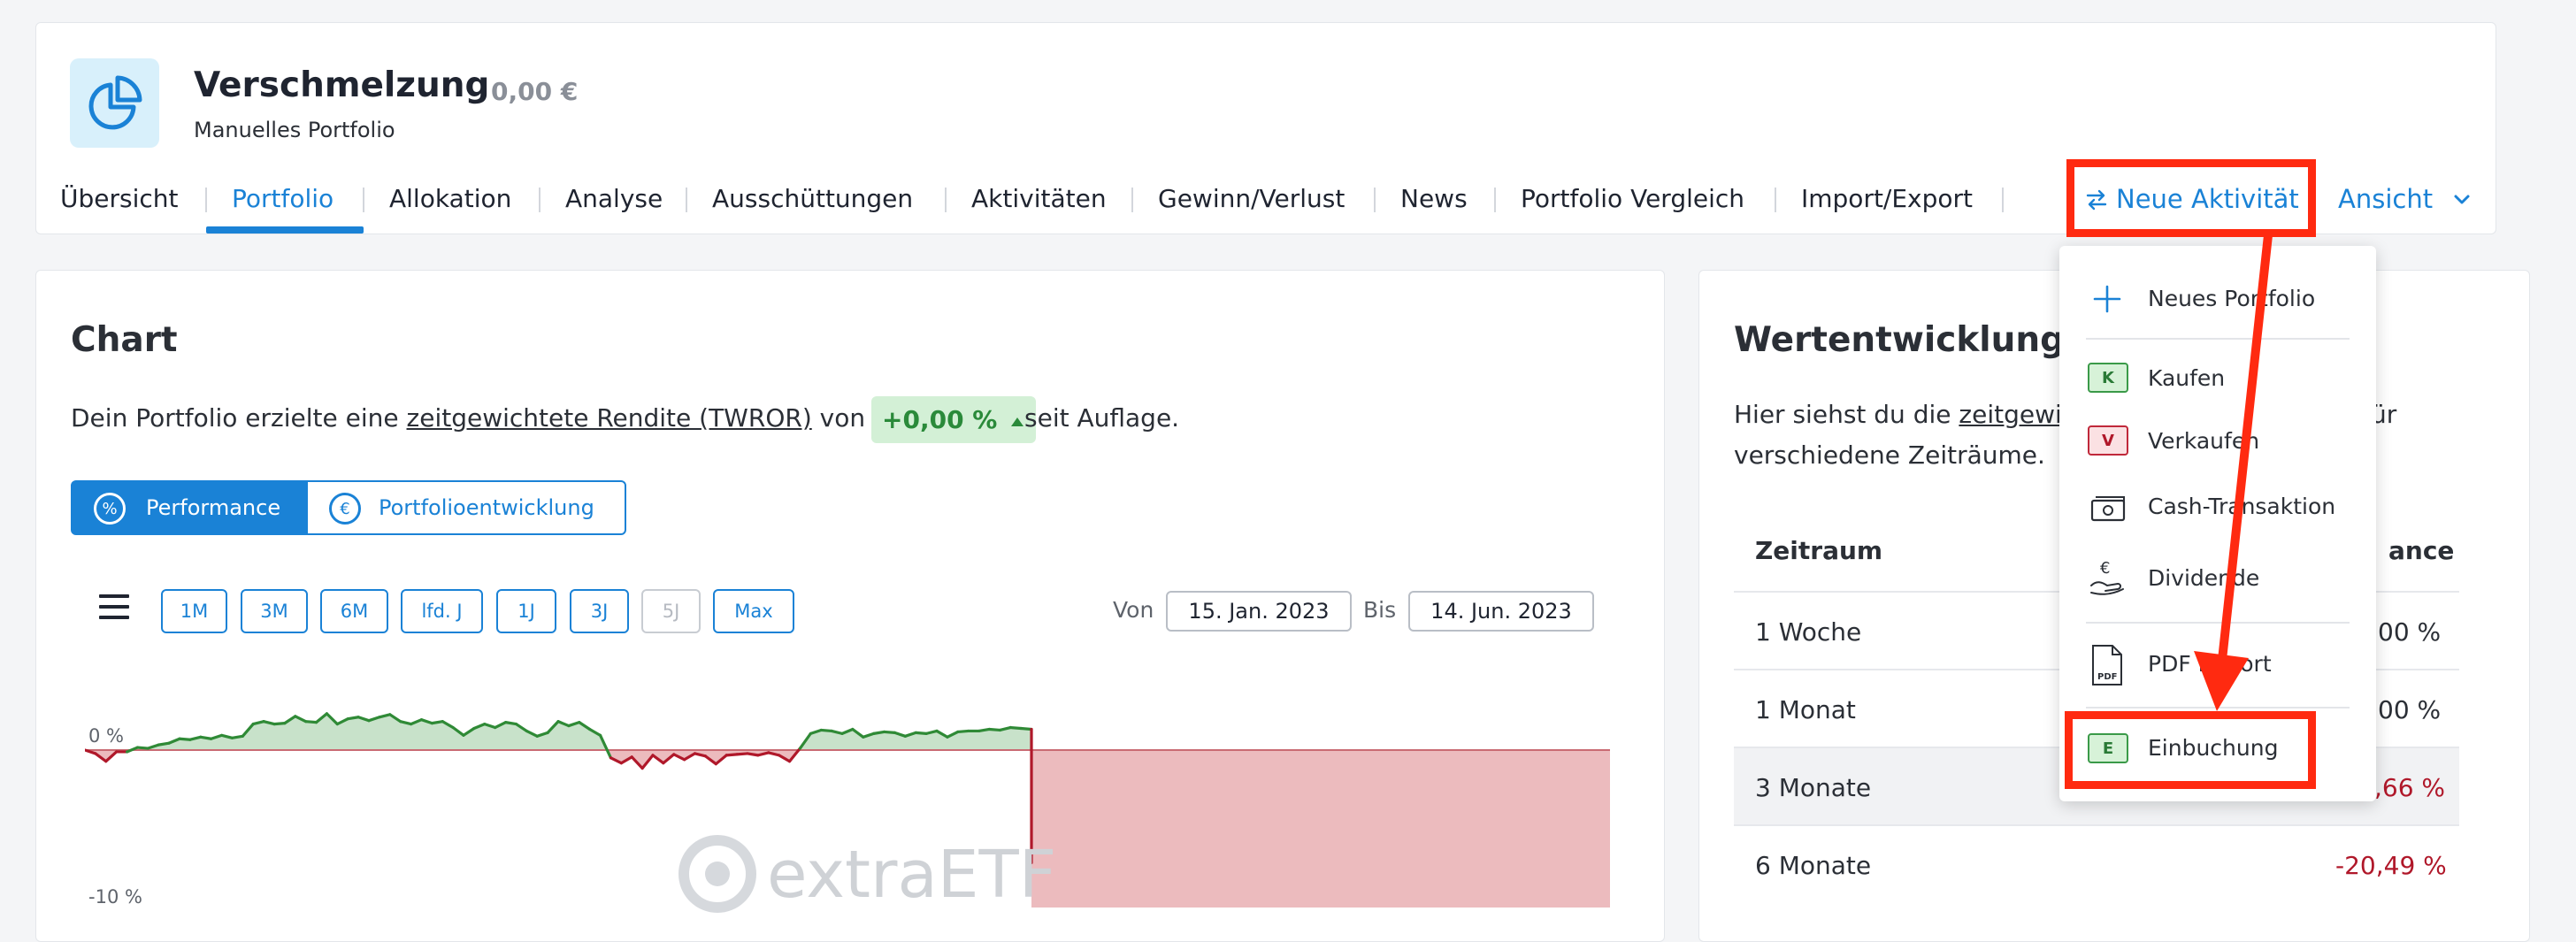 The image size is (2576, 942). What do you see at coordinates (2107, 665) in the screenshot?
I see `pdf-file-icon: PDF` at bounding box center [2107, 665].